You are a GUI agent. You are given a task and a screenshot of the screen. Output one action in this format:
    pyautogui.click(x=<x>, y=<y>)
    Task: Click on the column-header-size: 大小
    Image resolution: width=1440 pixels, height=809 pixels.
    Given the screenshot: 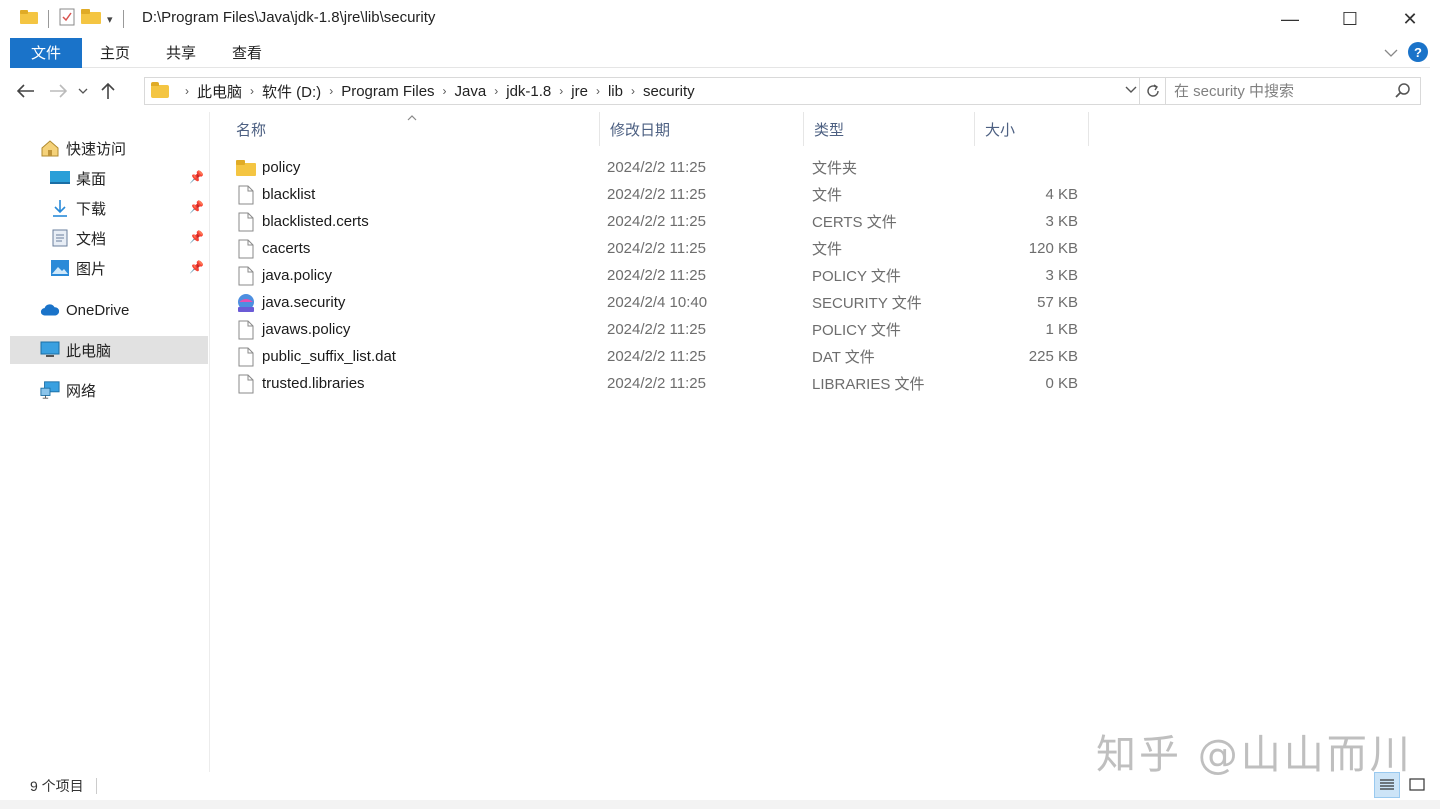 What is the action you would take?
    pyautogui.click(x=1032, y=129)
    